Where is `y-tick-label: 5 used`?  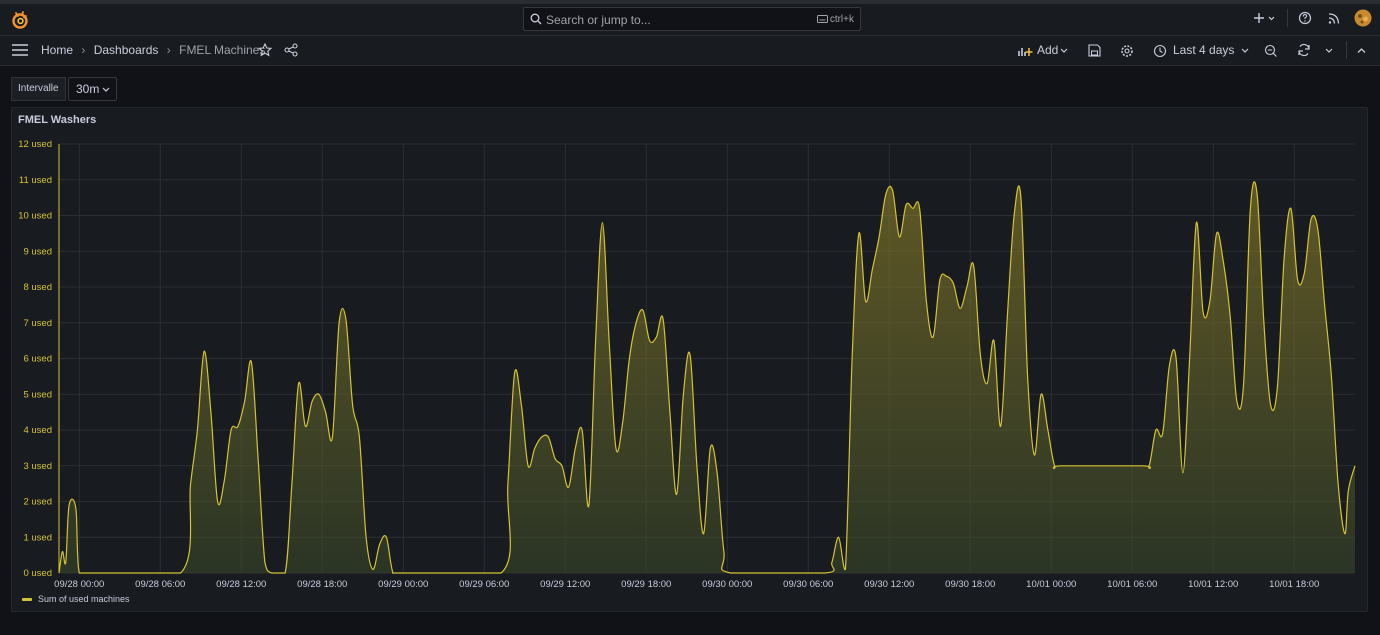 y-tick-label: 5 used is located at coordinates (37, 394).